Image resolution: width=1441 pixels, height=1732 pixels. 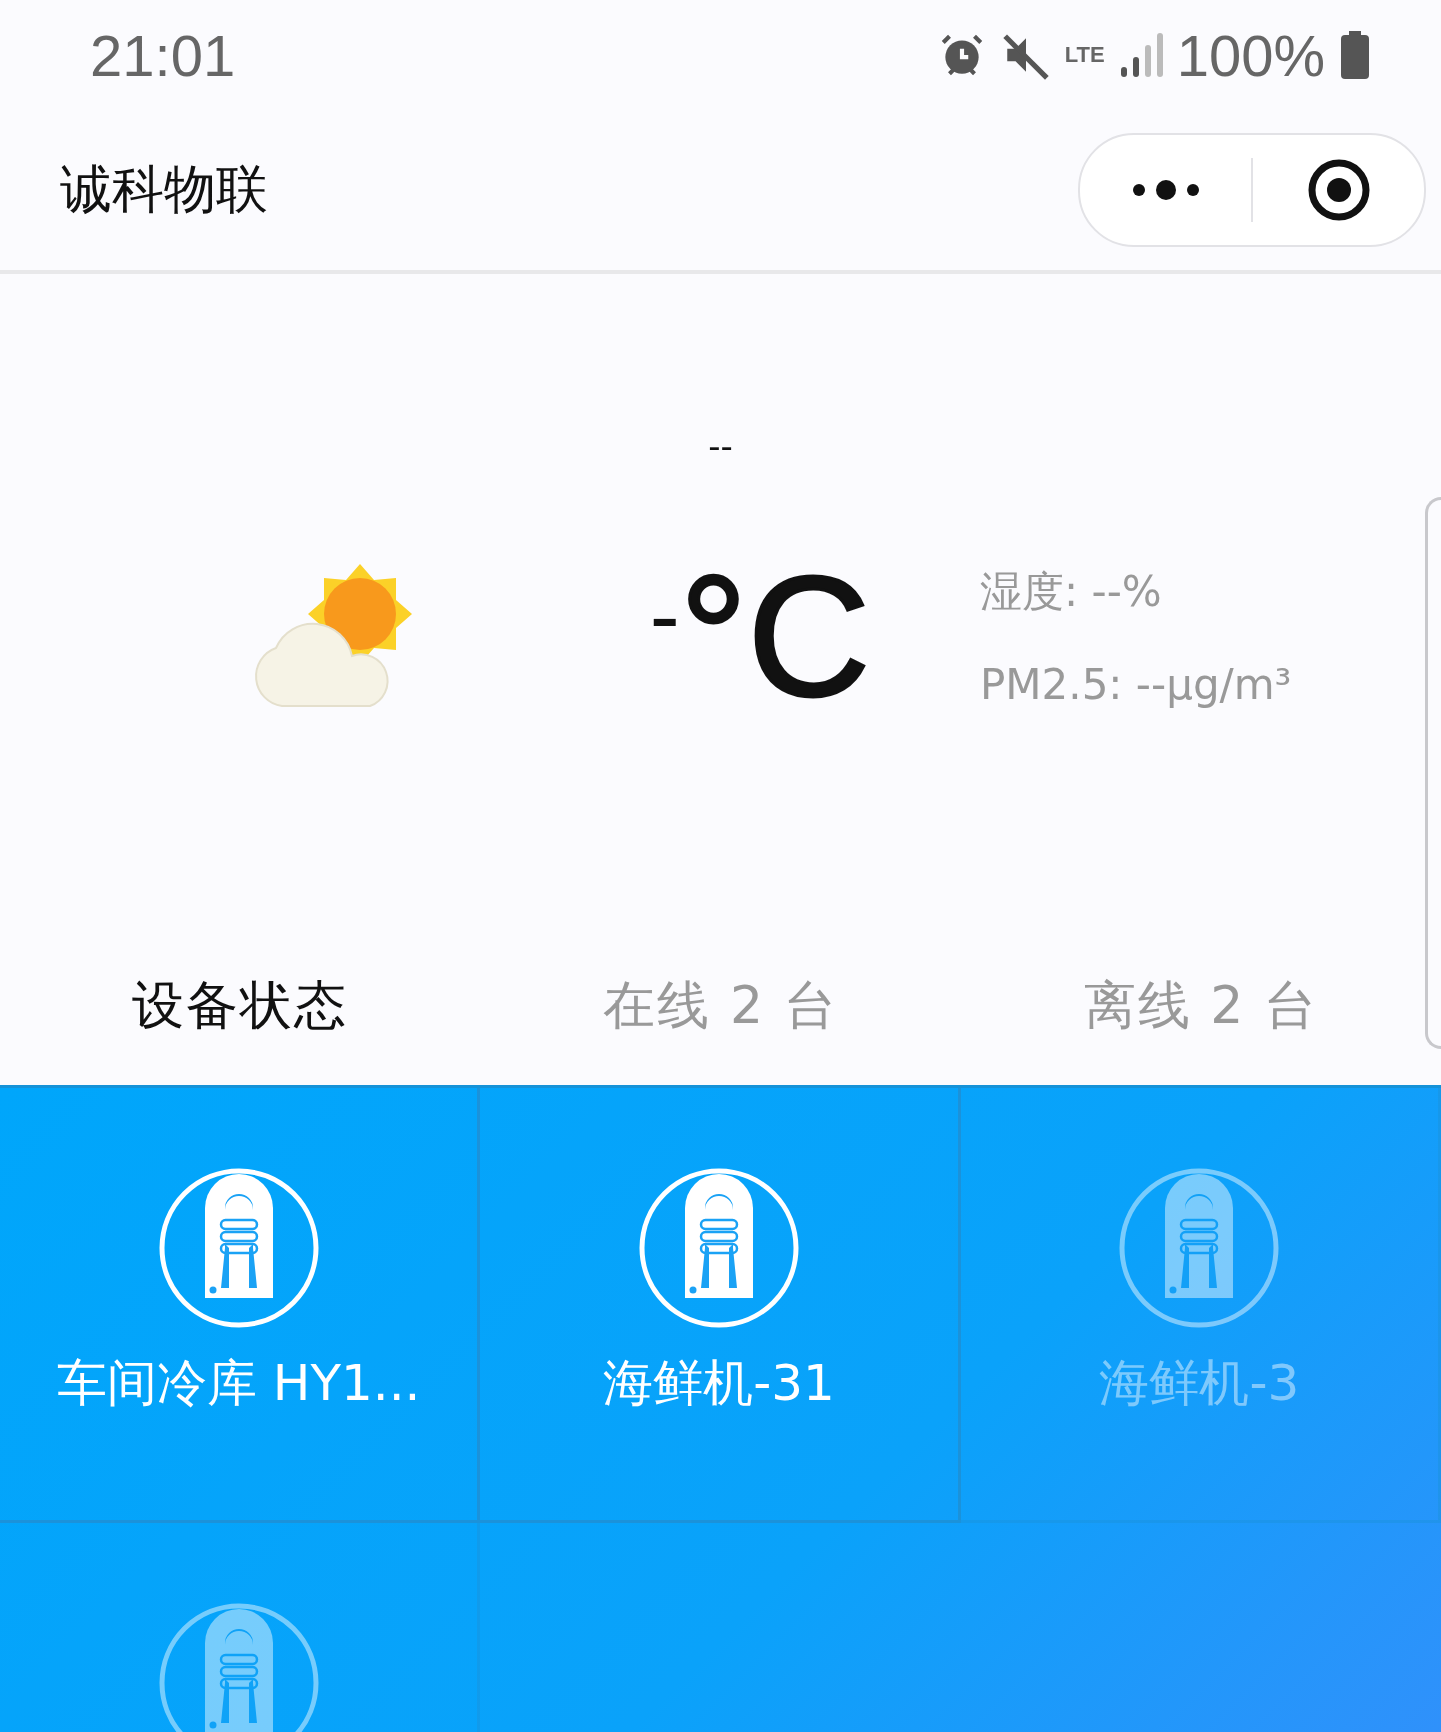 I want to click on weather-condition: --, so click(x=720, y=447).